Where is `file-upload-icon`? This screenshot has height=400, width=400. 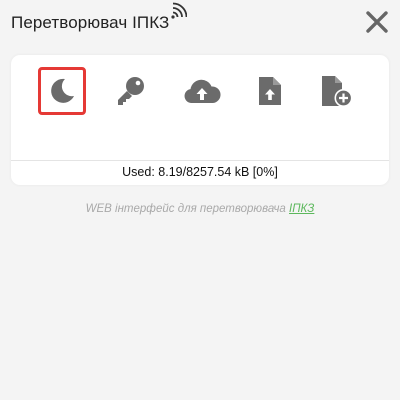
file-upload-icon is located at coordinates (270, 91).